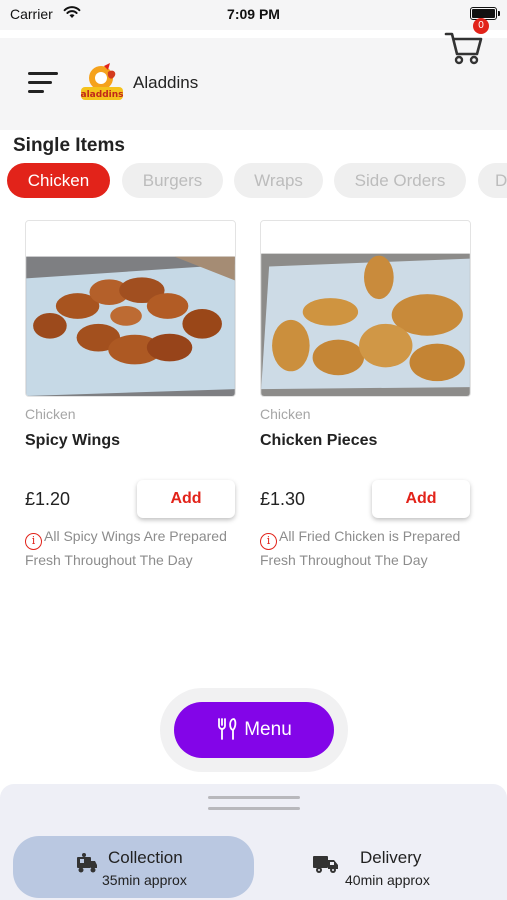 This screenshot has width=507, height=900. I want to click on collection-title: Collection, so click(145, 857).